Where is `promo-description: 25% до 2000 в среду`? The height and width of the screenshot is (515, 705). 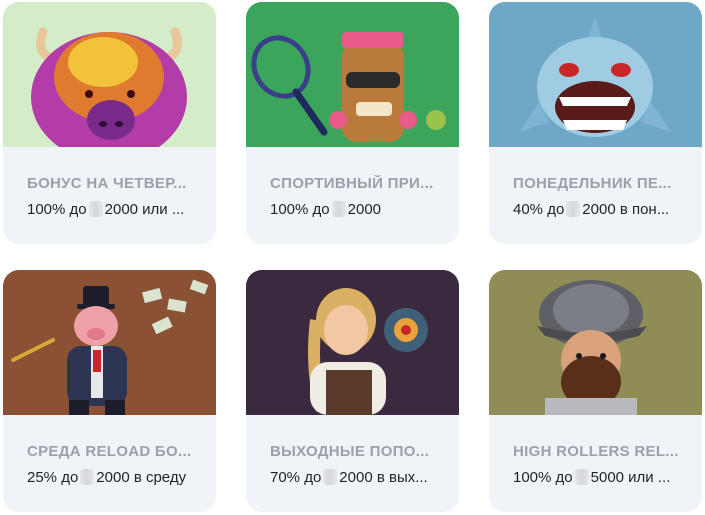
promo-description: 25% до 2000 в среду is located at coordinates (114, 478).